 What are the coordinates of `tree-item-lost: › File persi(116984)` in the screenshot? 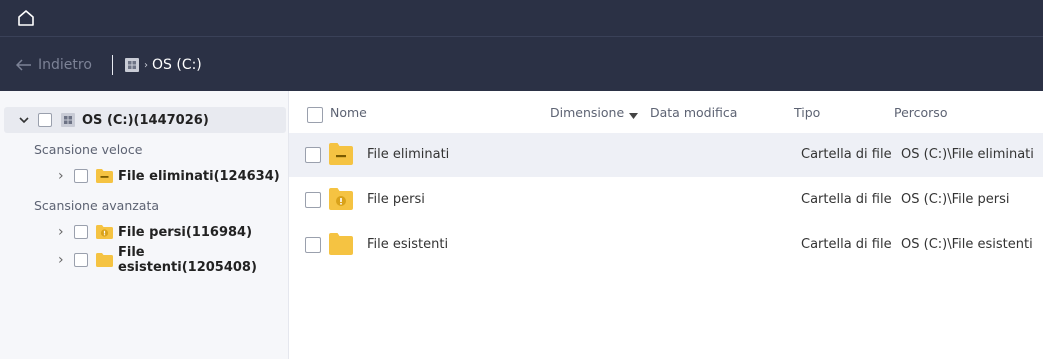 It's located at (155, 232).